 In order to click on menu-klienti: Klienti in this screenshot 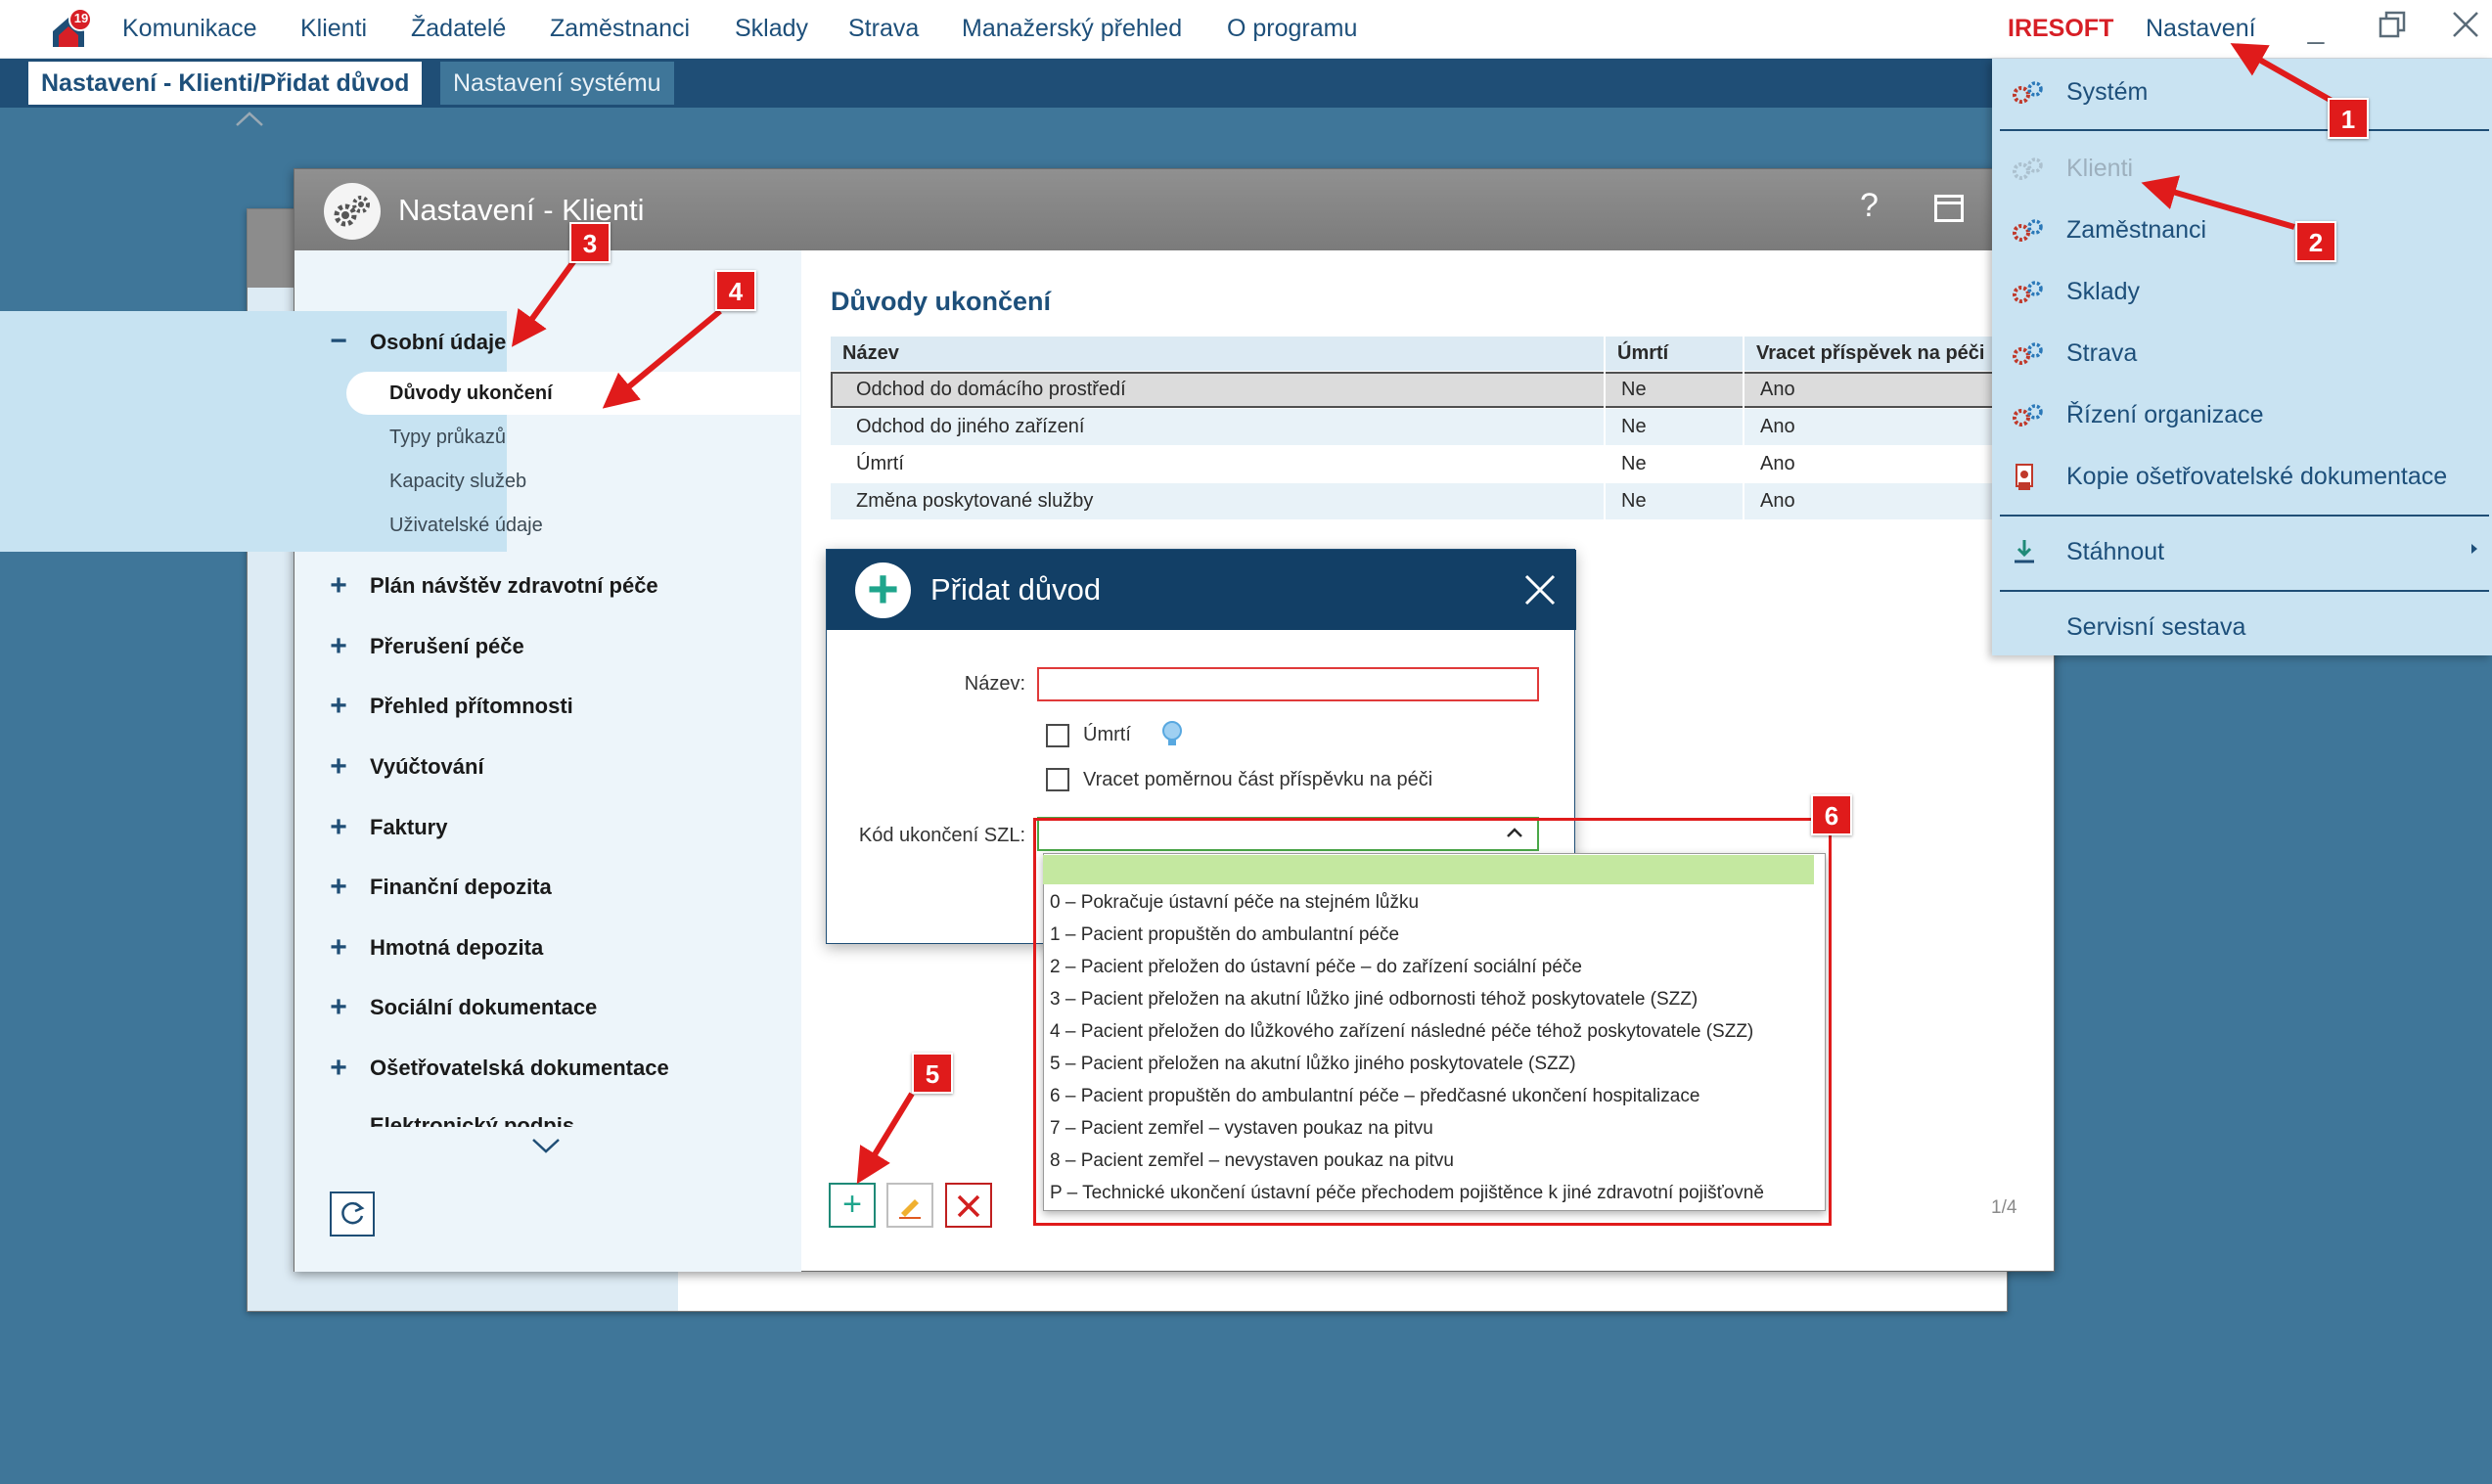, I will do `click(333, 28)`.